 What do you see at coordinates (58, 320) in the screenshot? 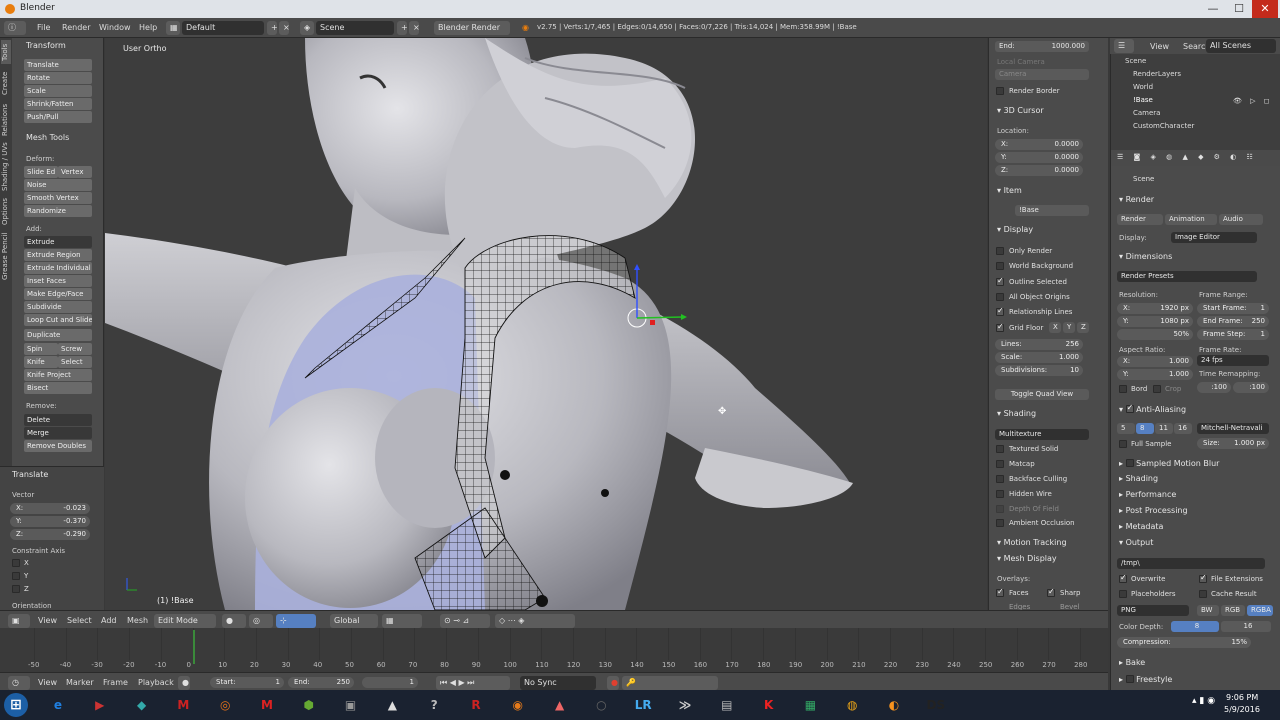
I see `loop-cut-slide-button: Loop Cut and Slide` at bounding box center [58, 320].